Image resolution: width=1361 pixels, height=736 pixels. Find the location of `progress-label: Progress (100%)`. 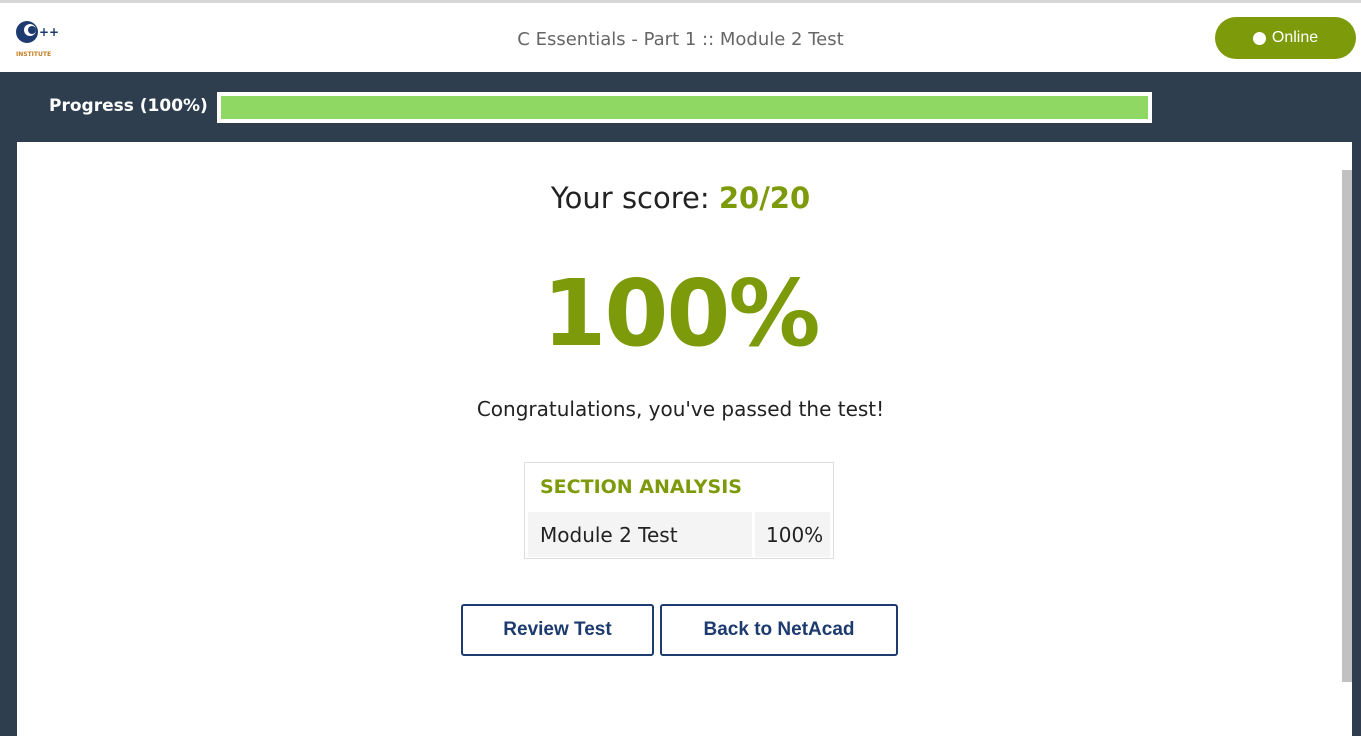

progress-label: Progress (100%) is located at coordinates (128, 106).